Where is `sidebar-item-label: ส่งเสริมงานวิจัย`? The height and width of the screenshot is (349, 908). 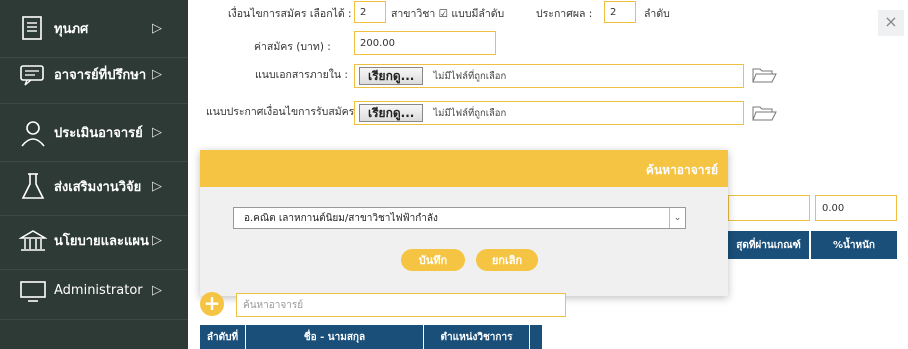 sidebar-item-label: ส่งเสริมงานวิจัย is located at coordinates (98, 187).